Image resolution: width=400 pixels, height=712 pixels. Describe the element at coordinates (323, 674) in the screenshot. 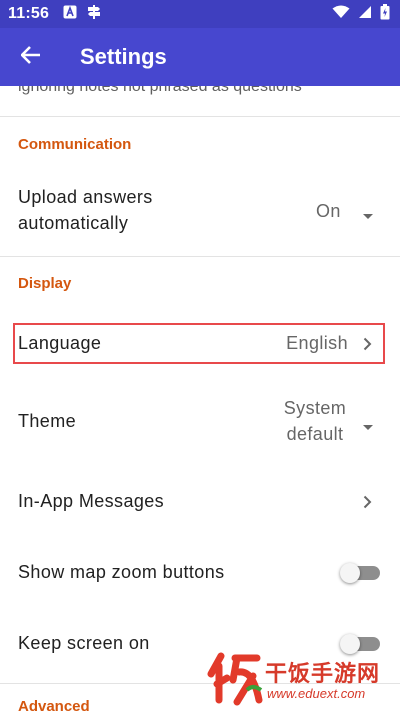

I see `watermark-text: 干饭手游网` at that location.